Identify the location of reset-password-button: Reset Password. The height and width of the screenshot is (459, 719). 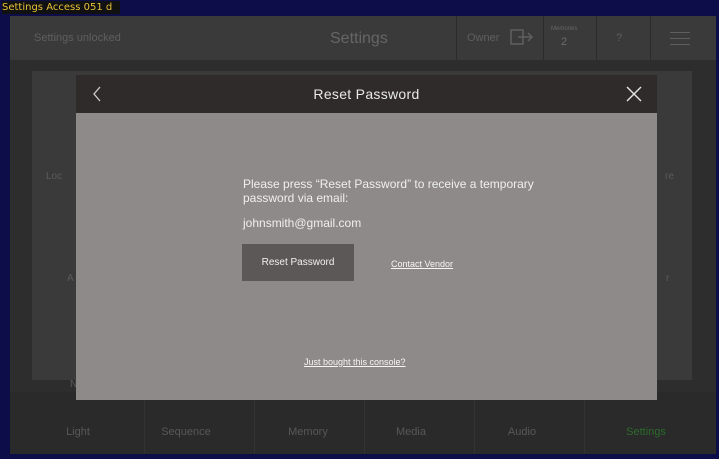
(298, 262).